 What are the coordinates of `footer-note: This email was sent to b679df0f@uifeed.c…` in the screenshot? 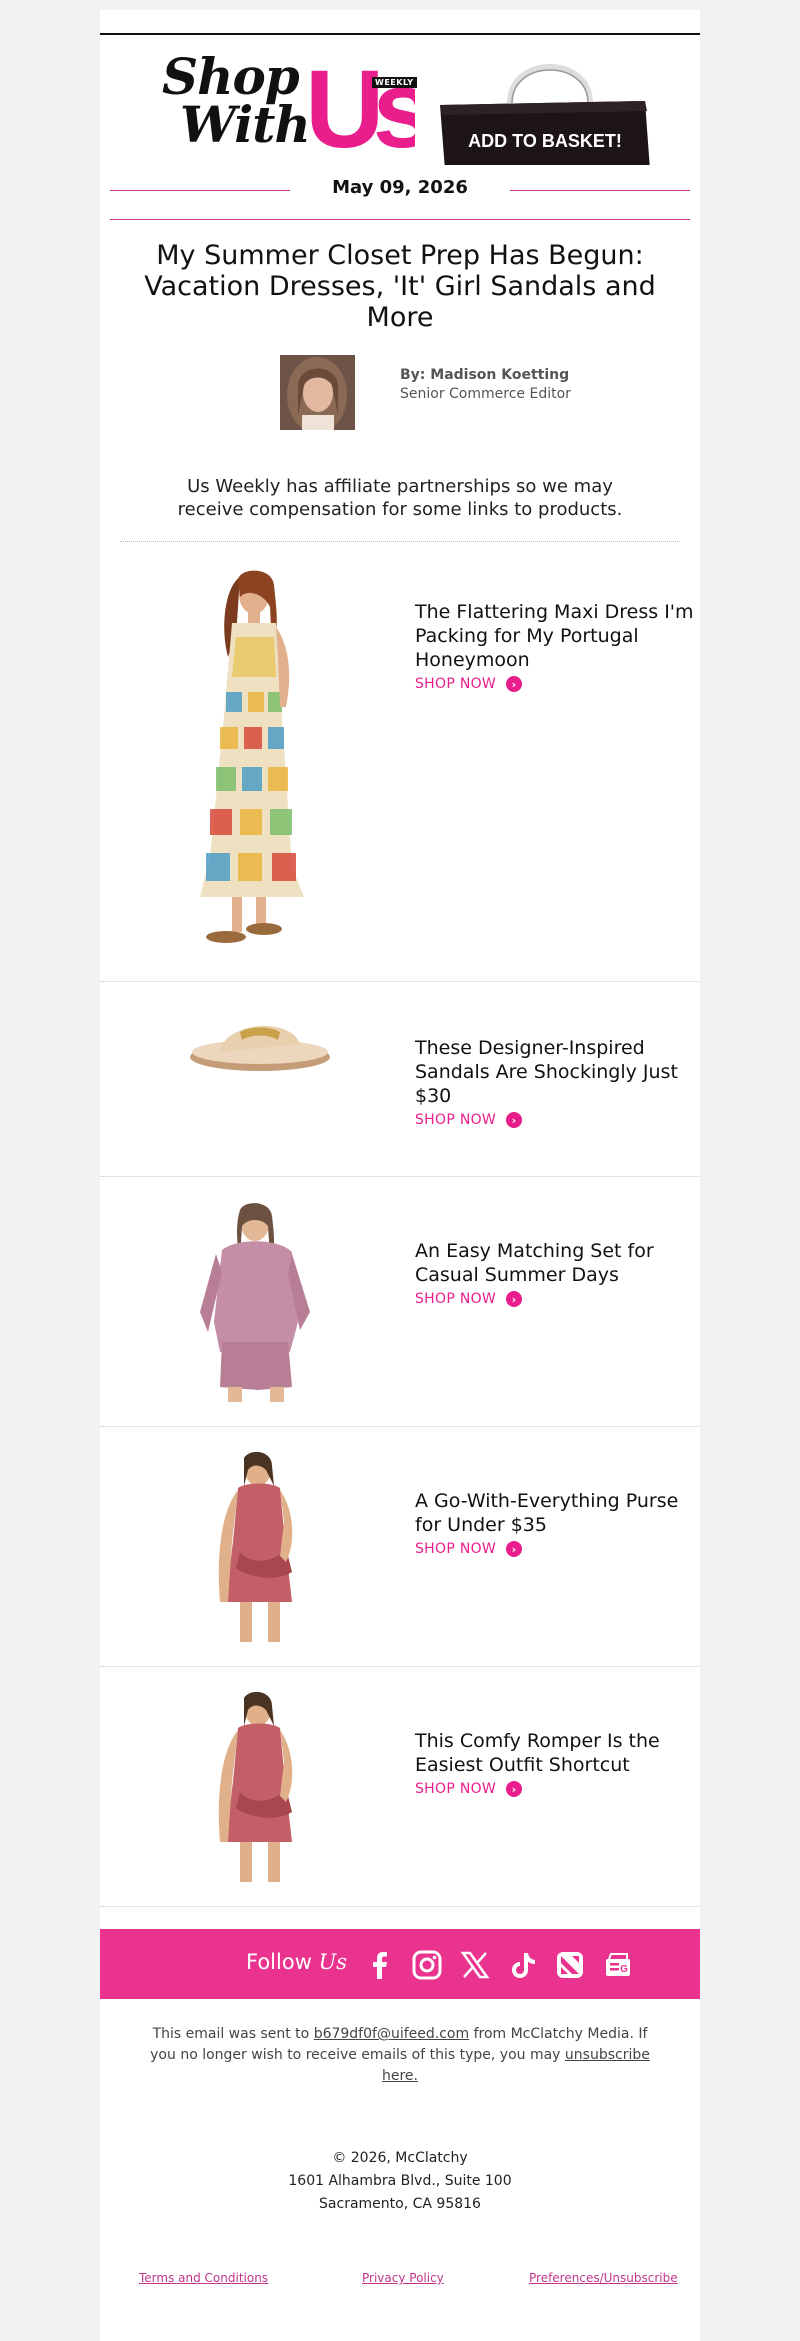 It's located at (400, 2055).